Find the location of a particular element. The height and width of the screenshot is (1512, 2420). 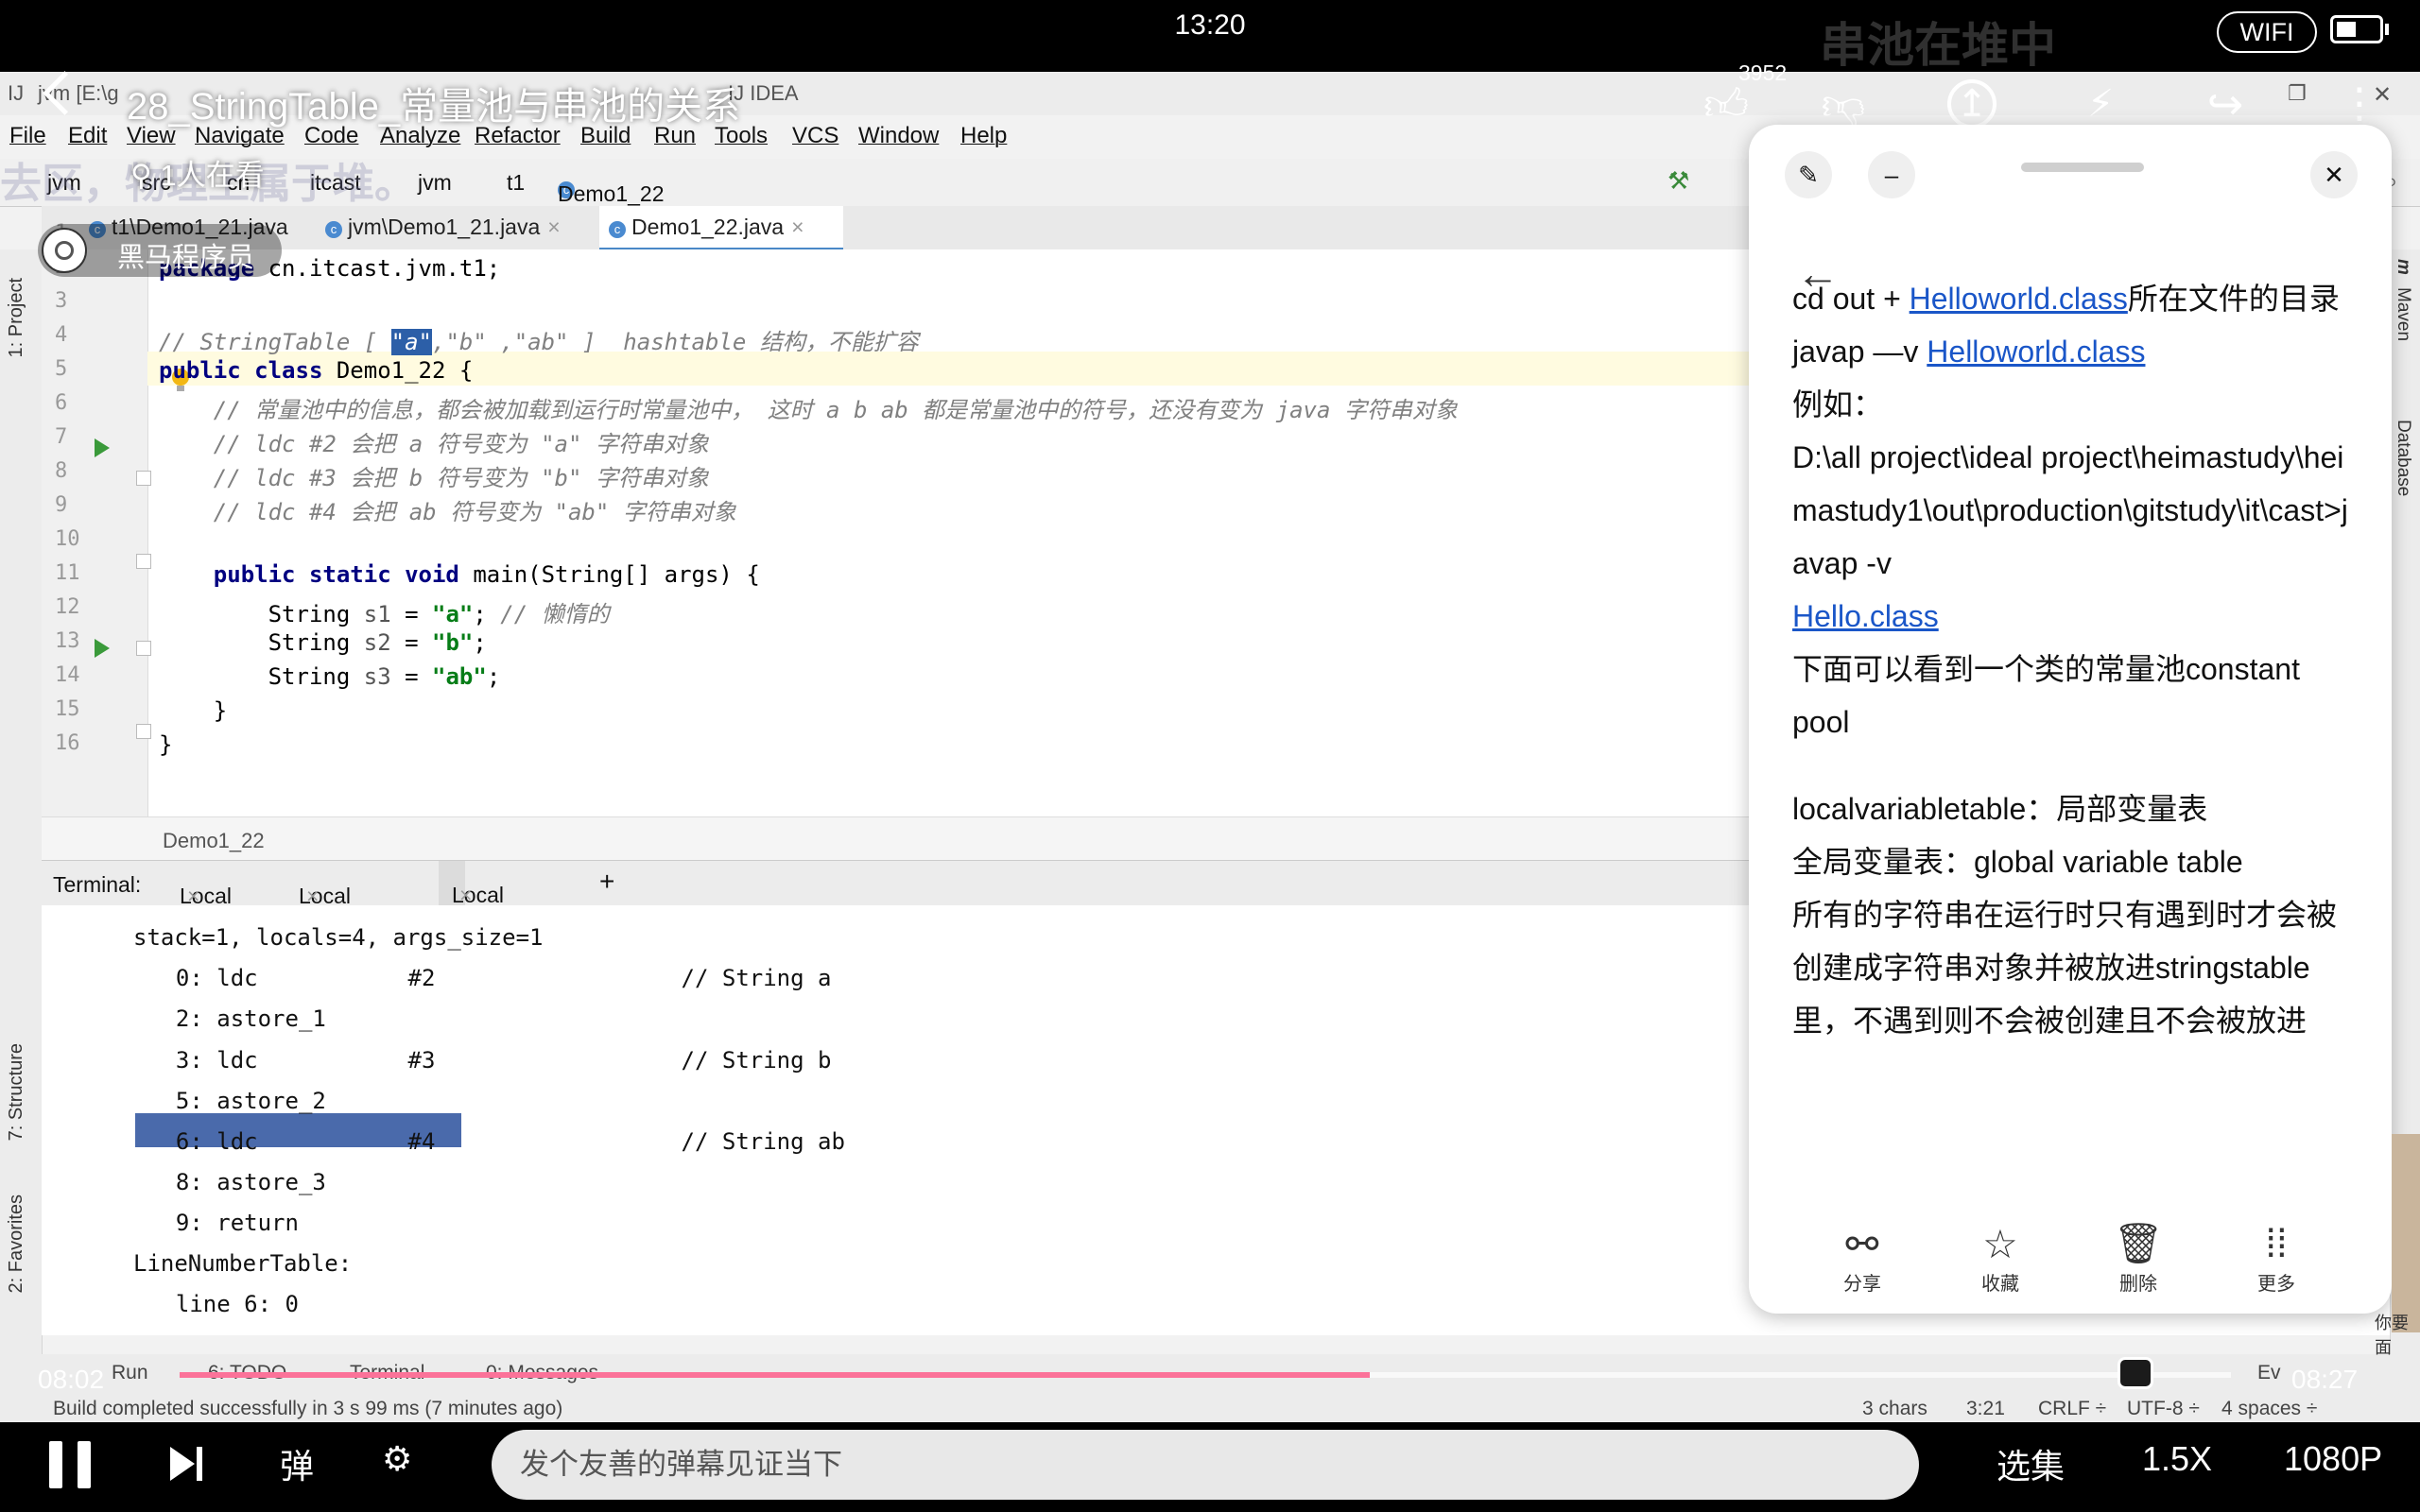

status-indent: 4 spaces ÷ is located at coordinates (2269, 1409).